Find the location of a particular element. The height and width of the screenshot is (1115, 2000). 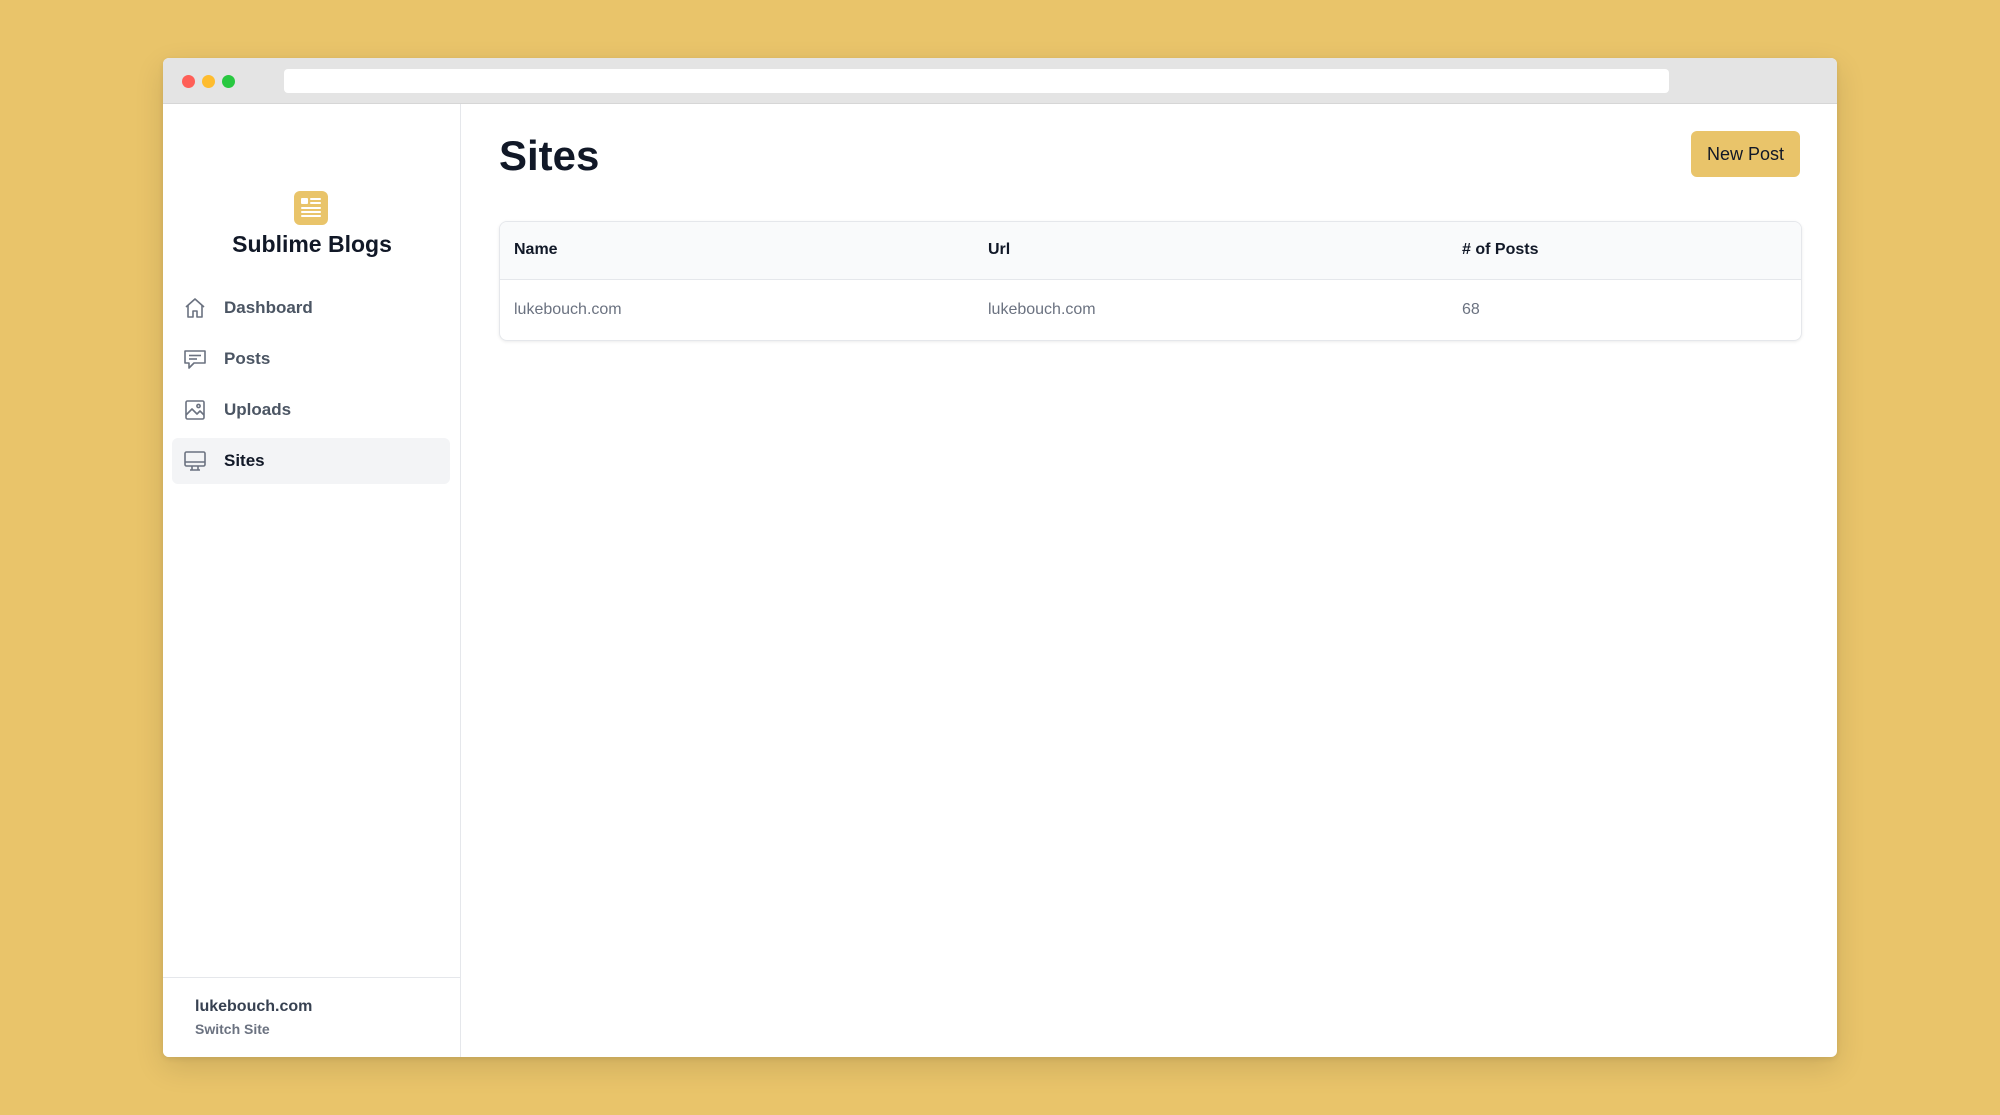

column-header-name: Name is located at coordinates (737, 251).